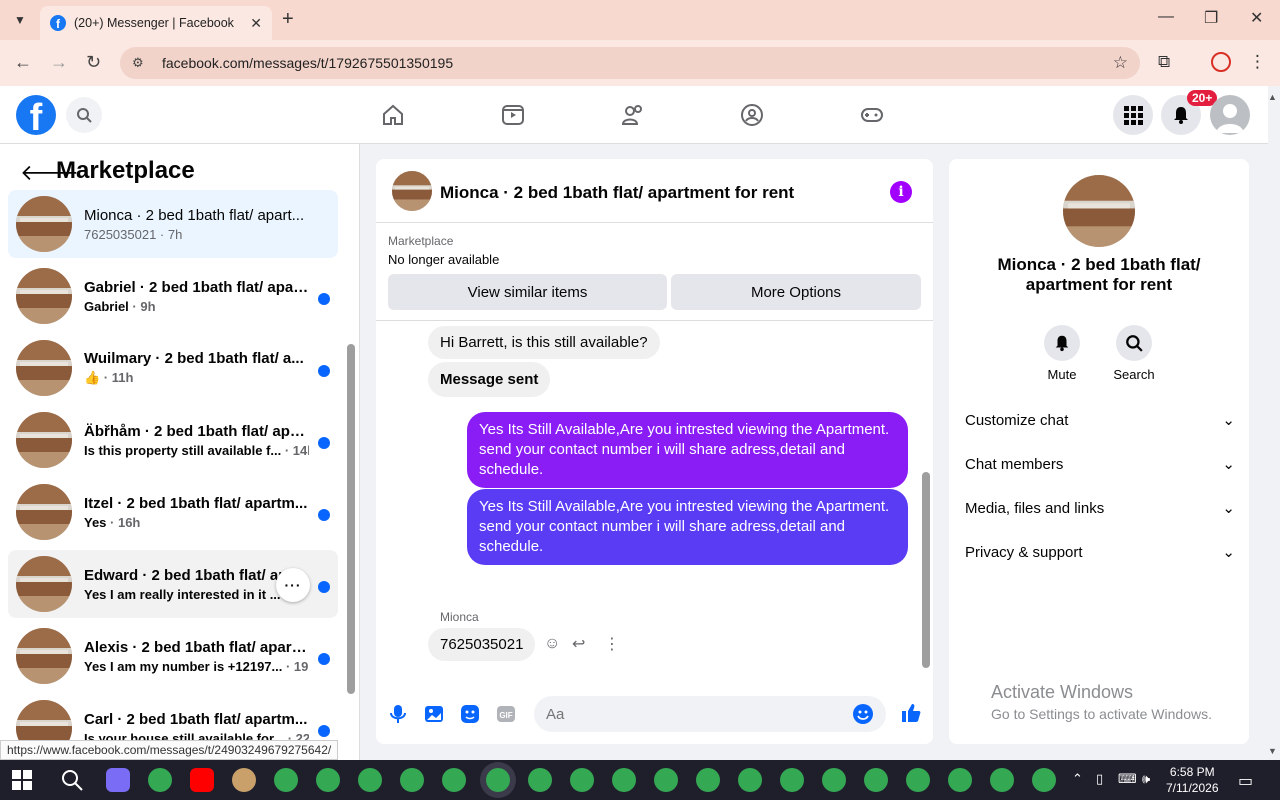 This screenshot has height=800, width=1280. Describe the element at coordinates (1230, 115) in the screenshot. I see `account-avatar` at that location.